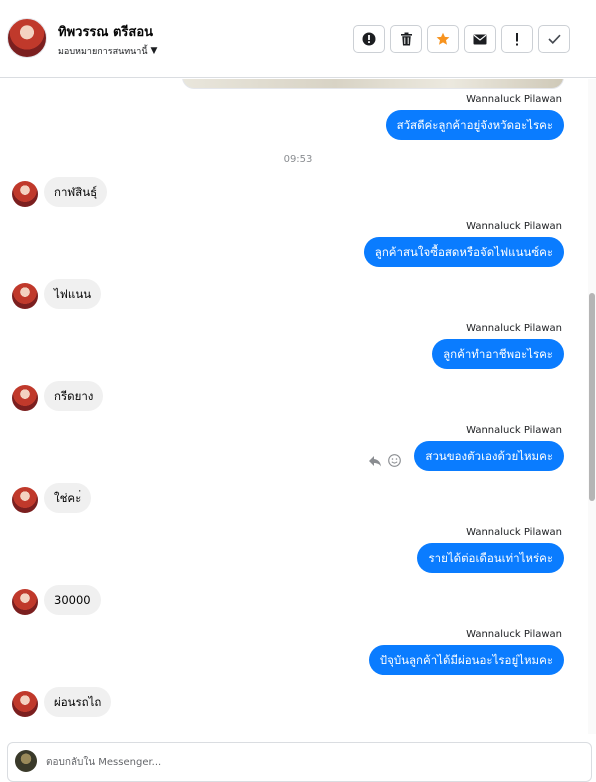  What do you see at coordinates (74, 396) in the screenshot?
I see `customer-message-bubble: กรีดยาง` at bounding box center [74, 396].